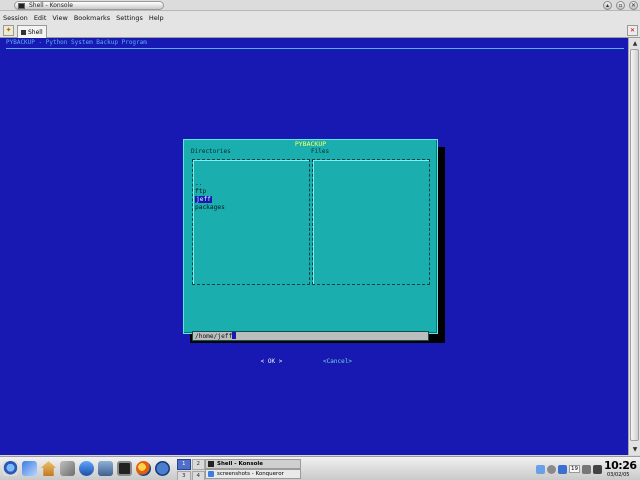  I want to click on ok-button: < OK >, so click(271, 361).